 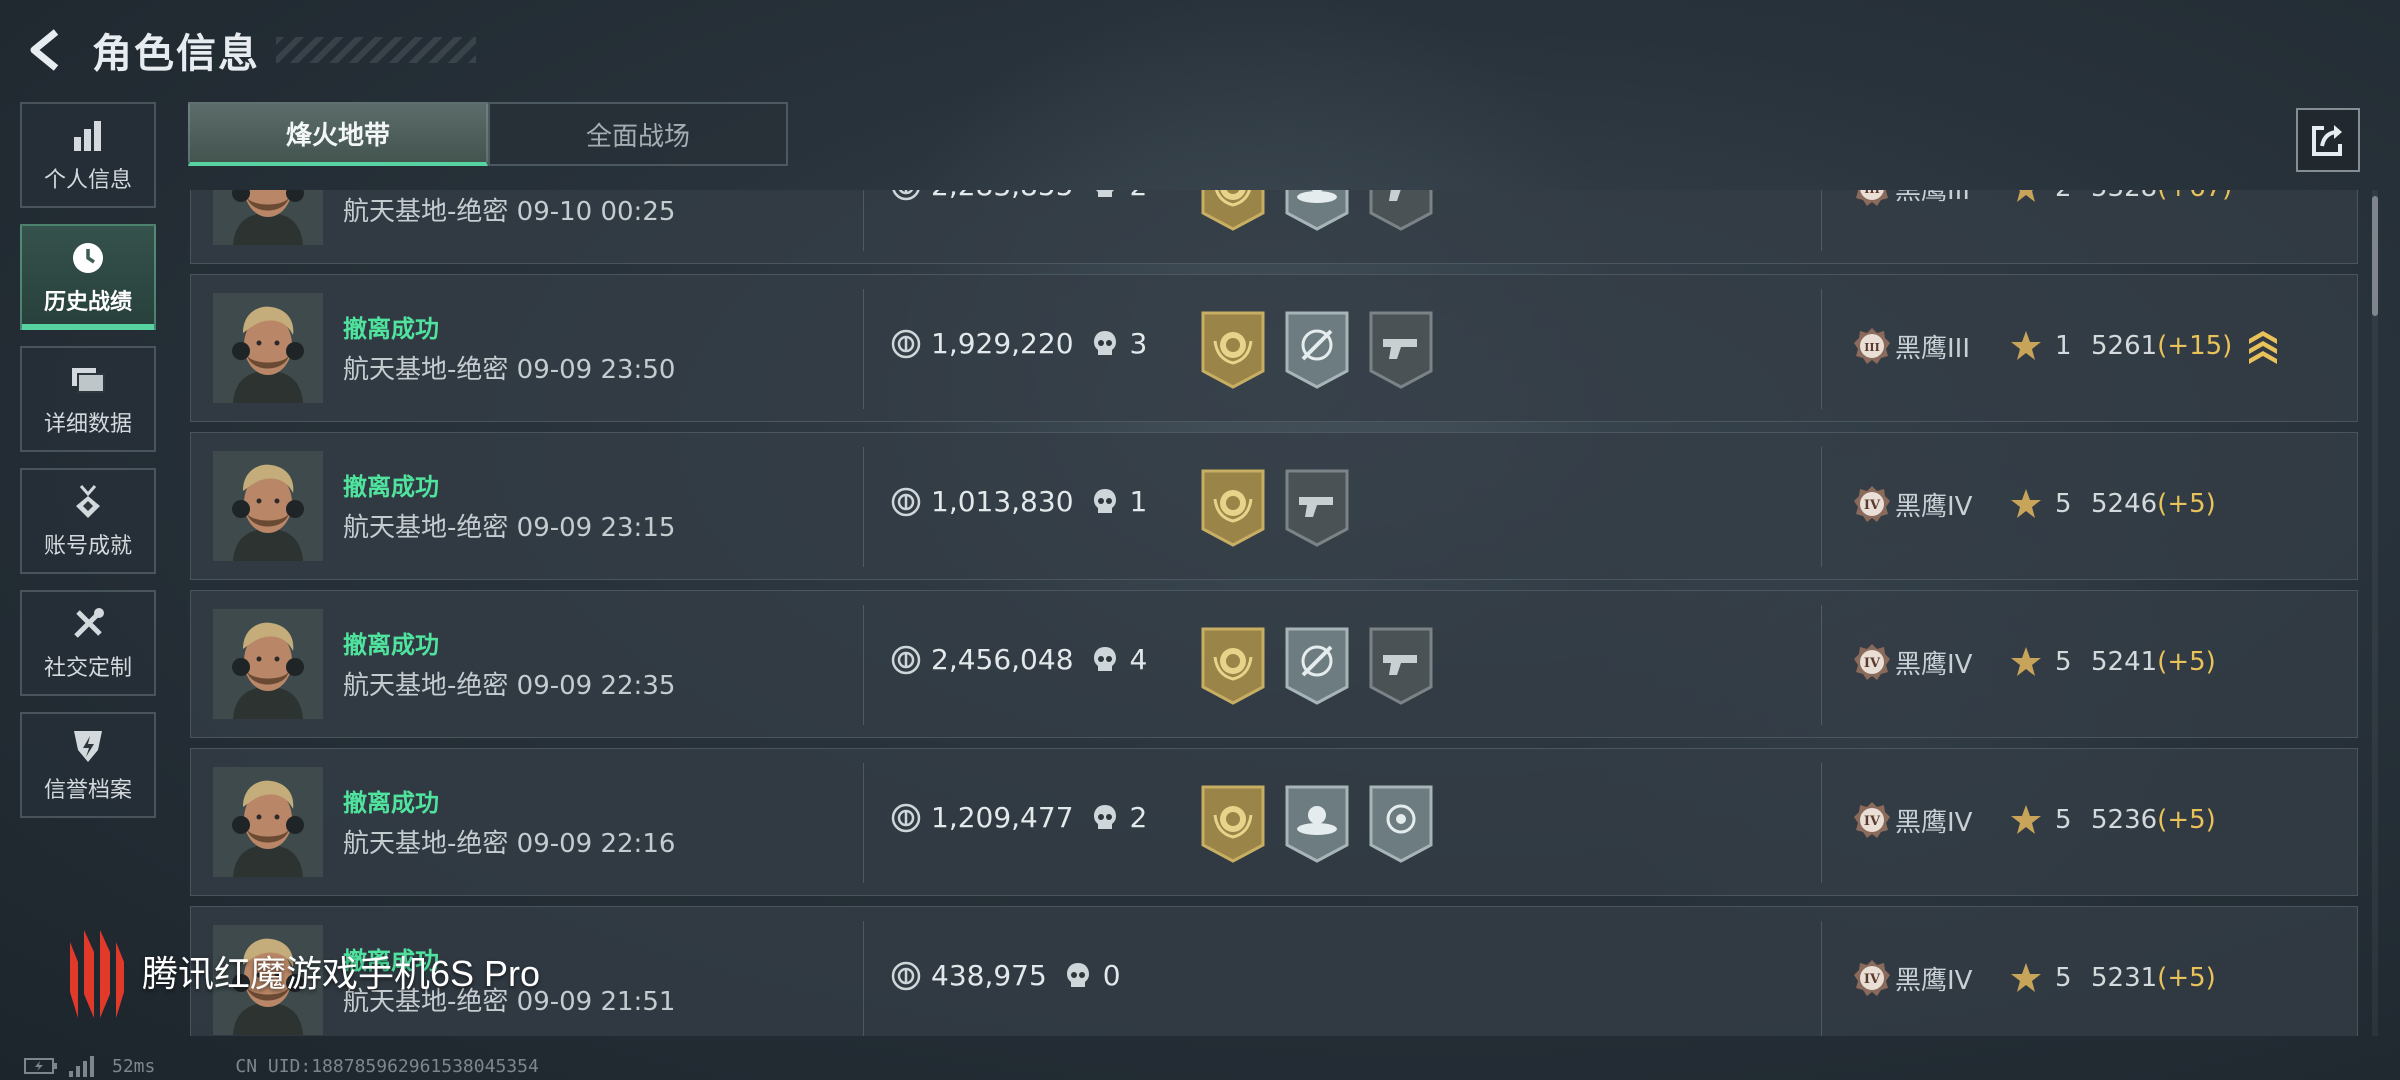 I want to click on rank-group: III 黑鹰III 1 5261(+15), so click(x=2066, y=346).